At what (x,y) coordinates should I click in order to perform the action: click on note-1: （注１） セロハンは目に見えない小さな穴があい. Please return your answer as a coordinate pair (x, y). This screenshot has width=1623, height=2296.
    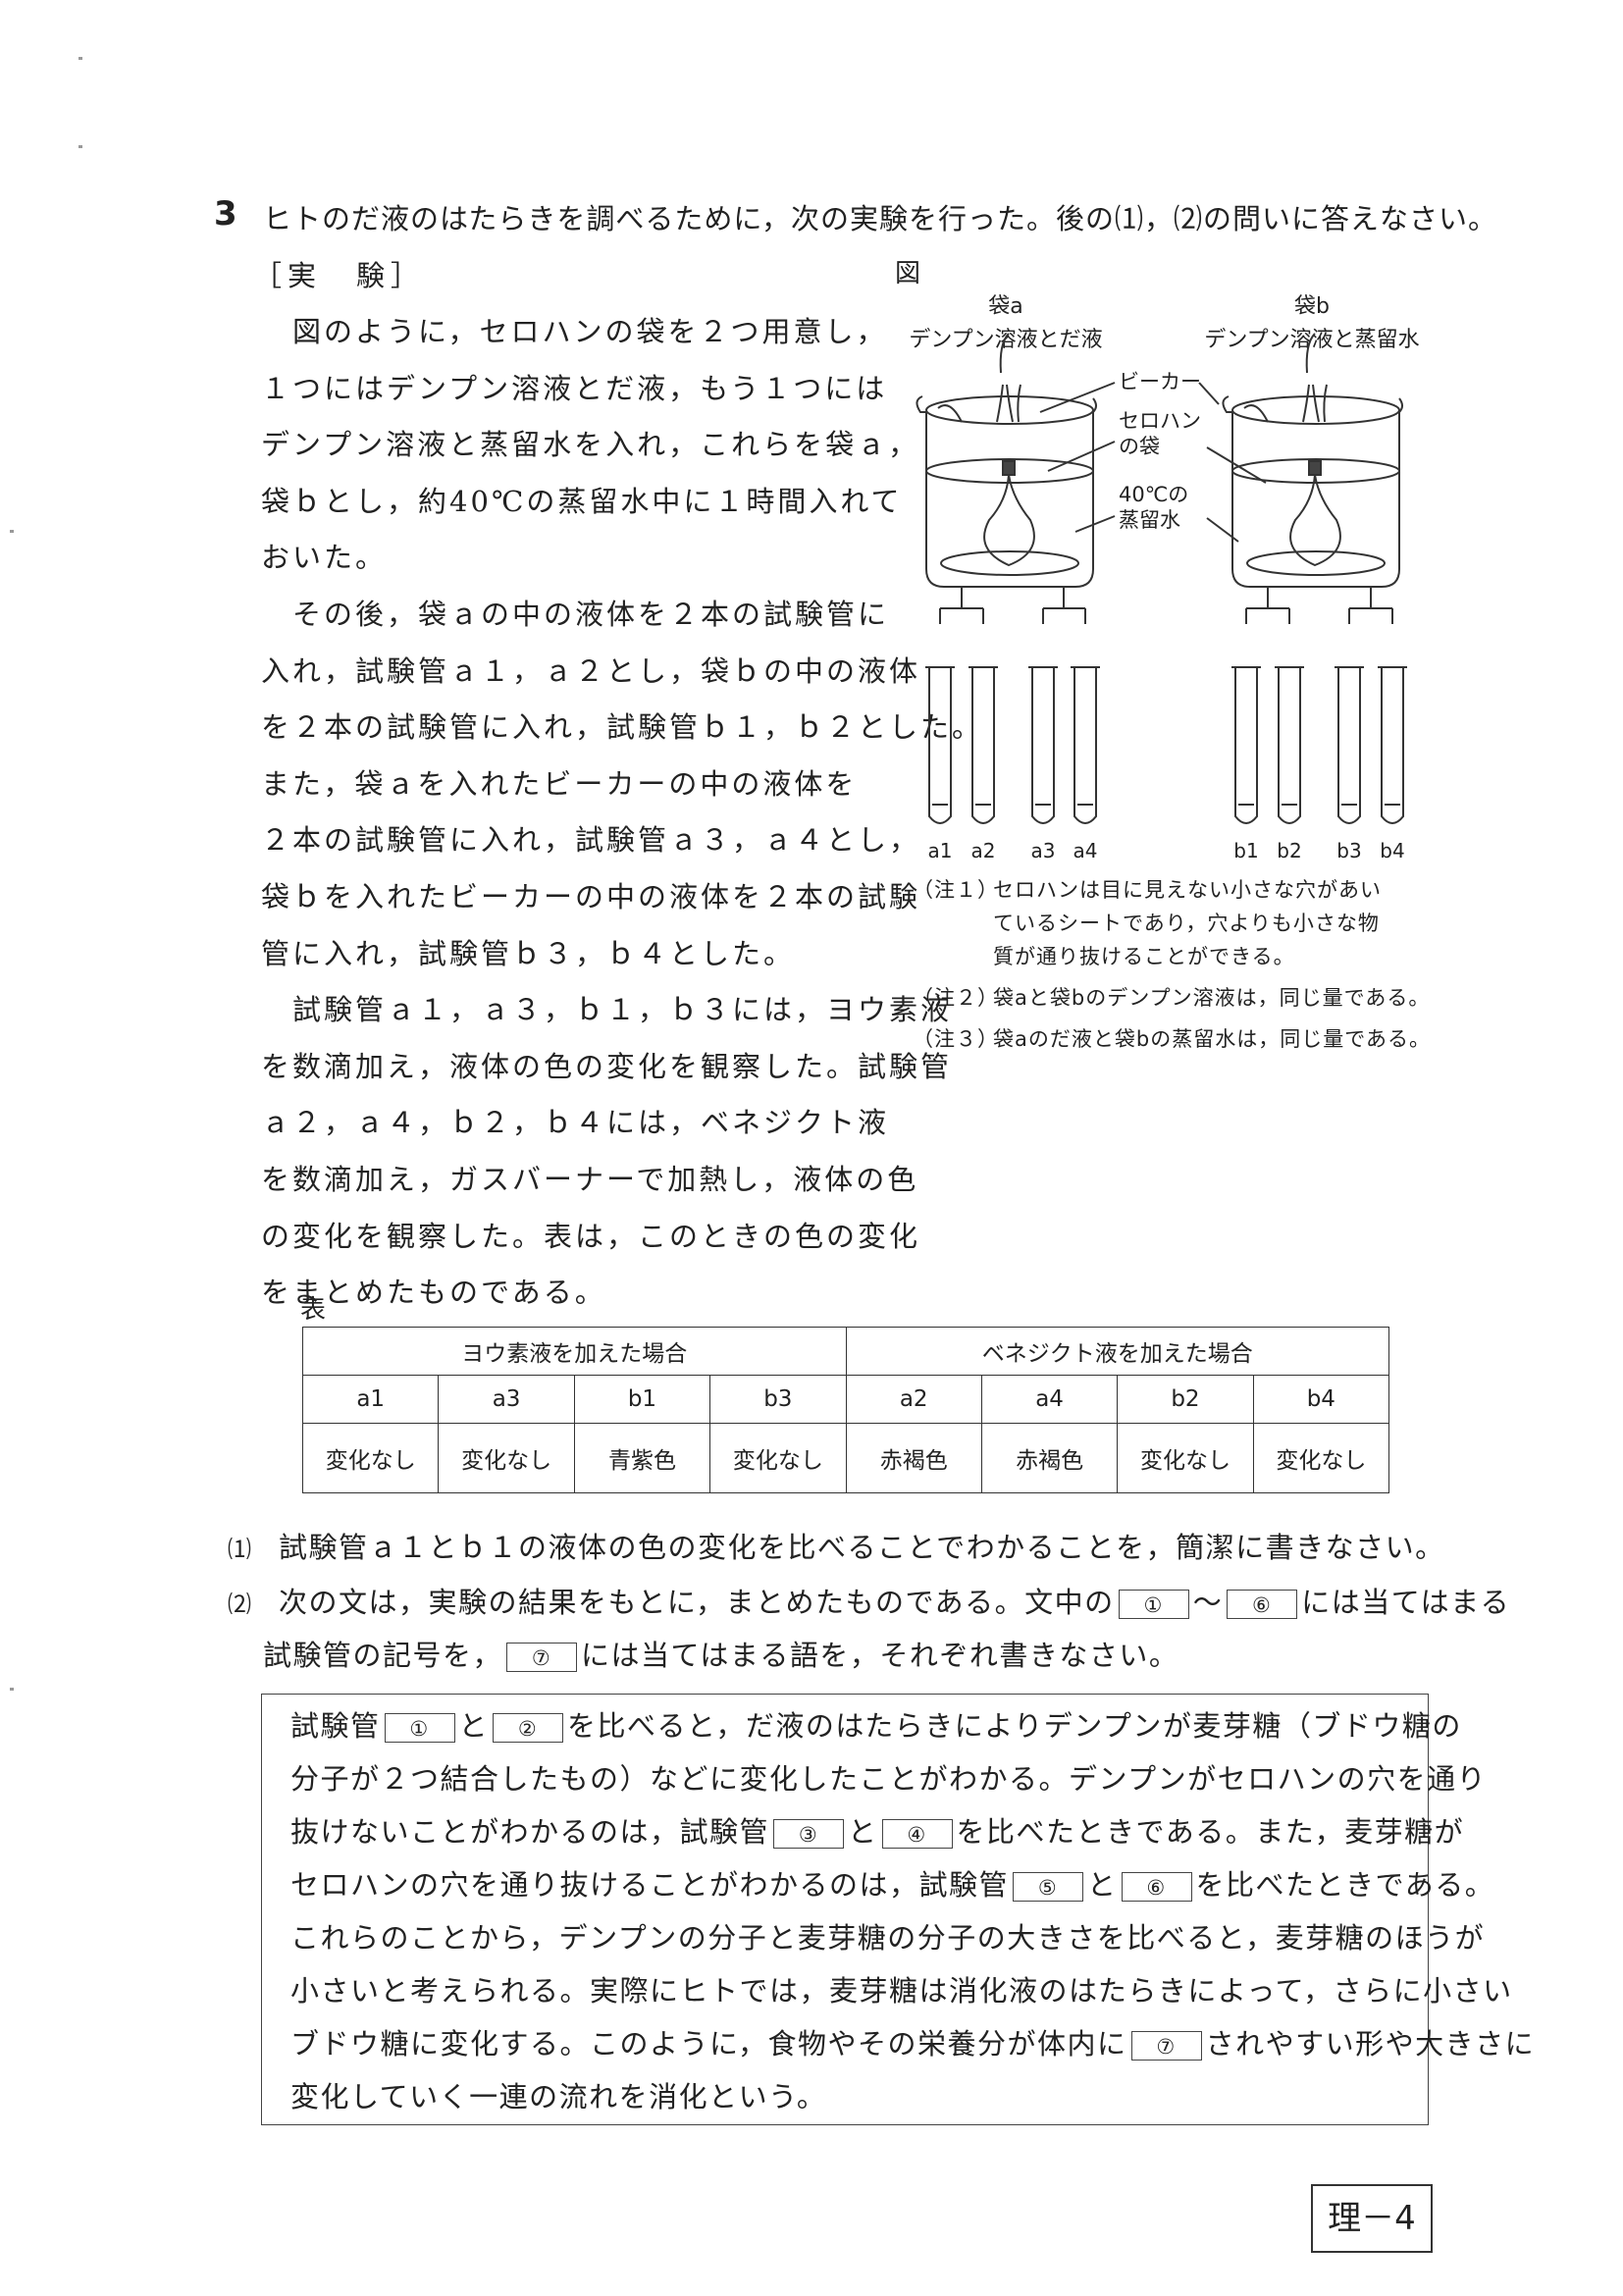
    Looking at the image, I should click on (1172, 890).